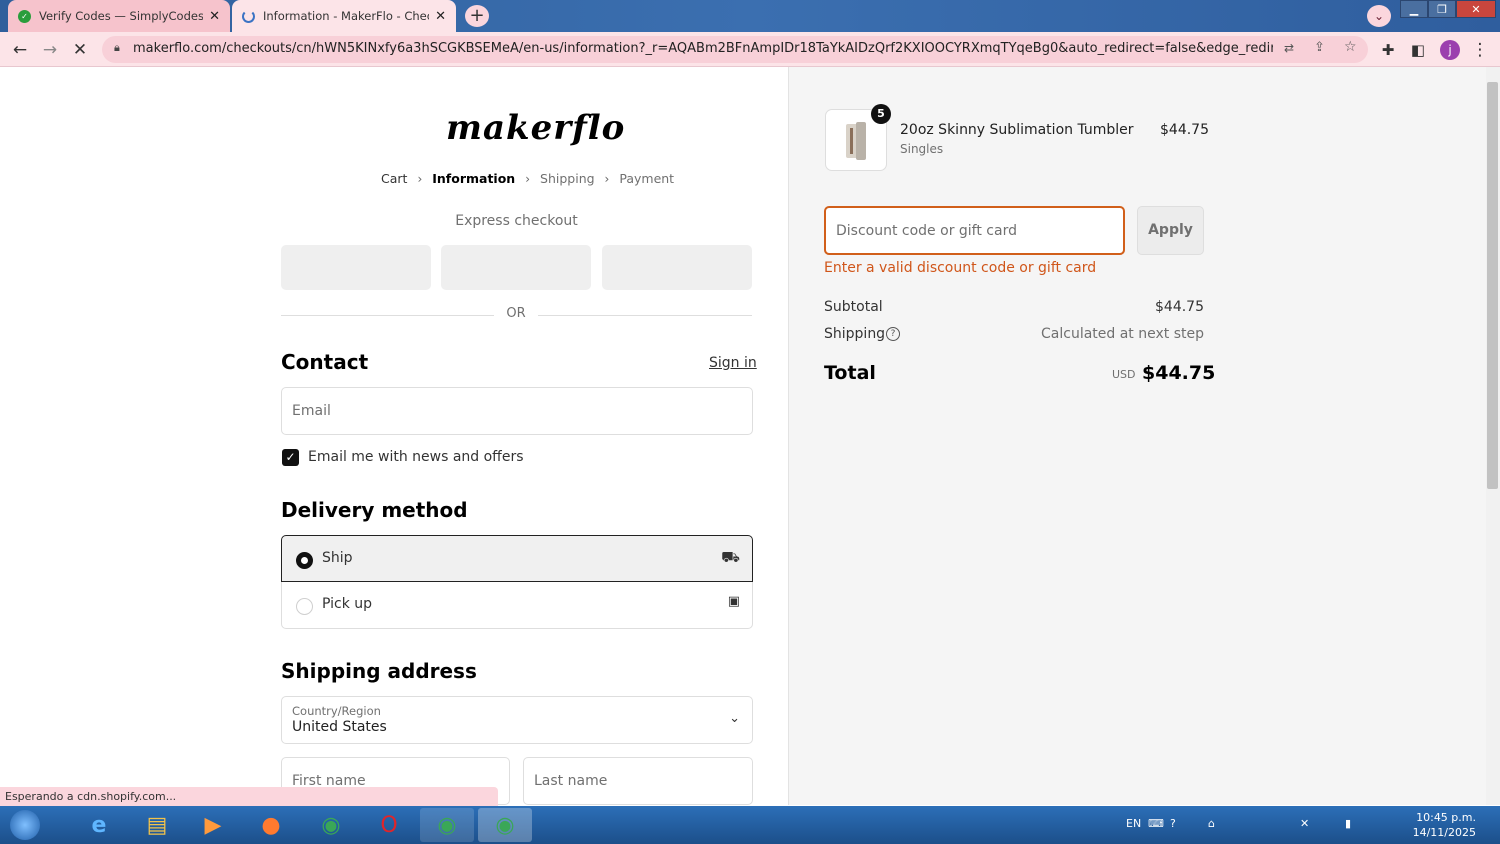 Image resolution: width=1500 pixels, height=844 pixels. What do you see at coordinates (505, 825) in the screenshot?
I see `chrome-profile-j-icon: ◉` at bounding box center [505, 825].